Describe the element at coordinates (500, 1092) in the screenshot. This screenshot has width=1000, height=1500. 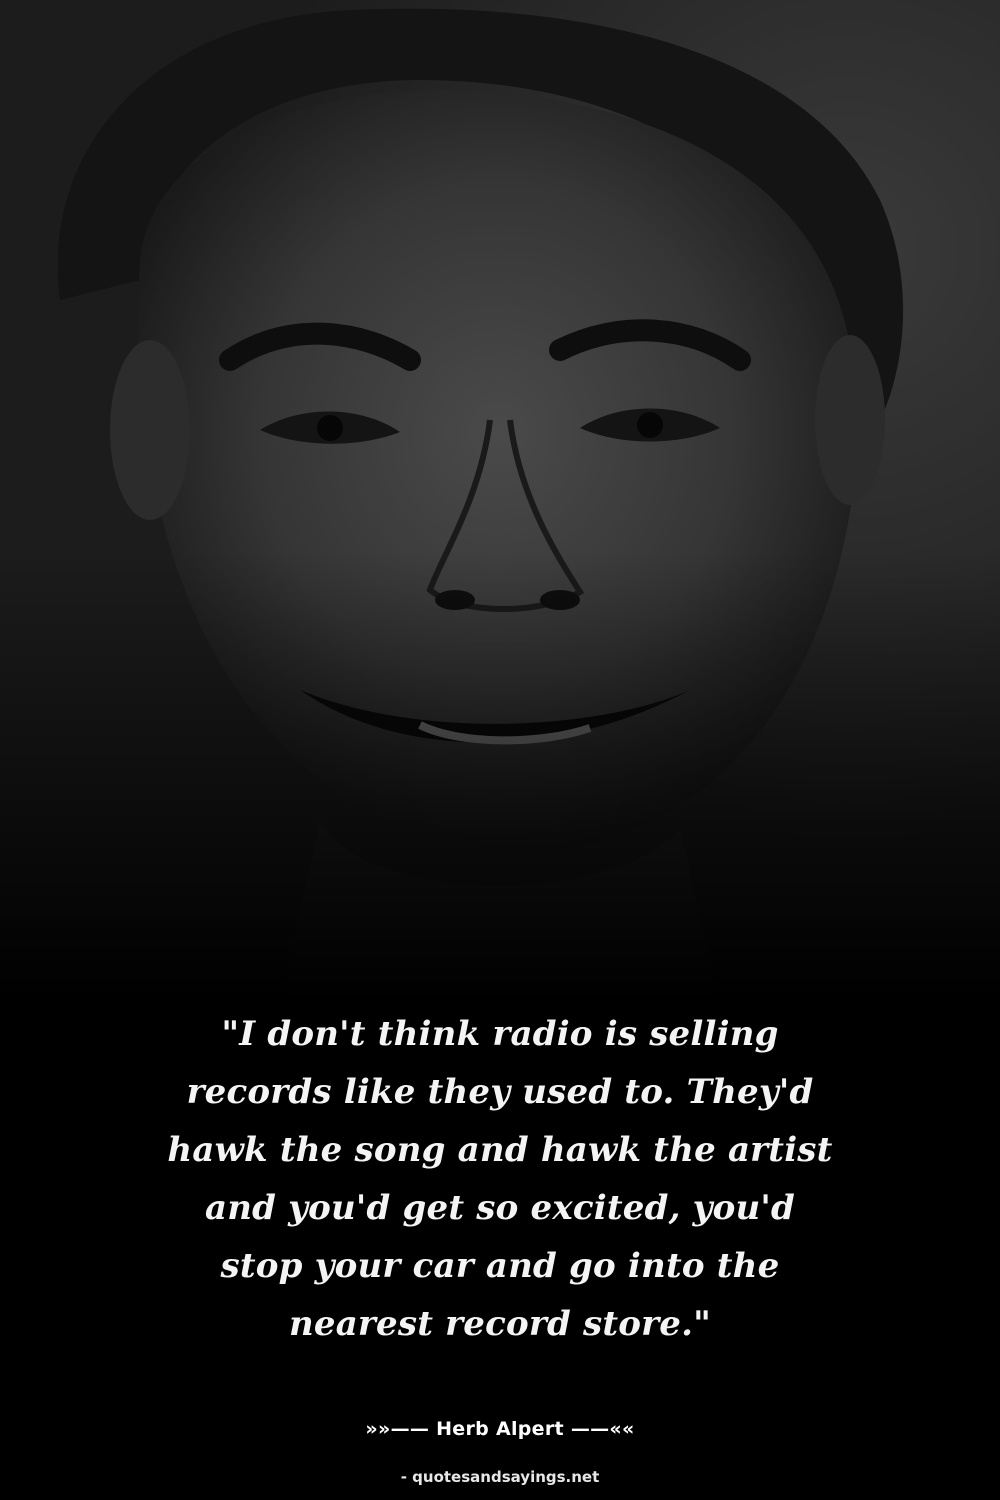
I see `quote-line: records like they used to. They'd` at that location.